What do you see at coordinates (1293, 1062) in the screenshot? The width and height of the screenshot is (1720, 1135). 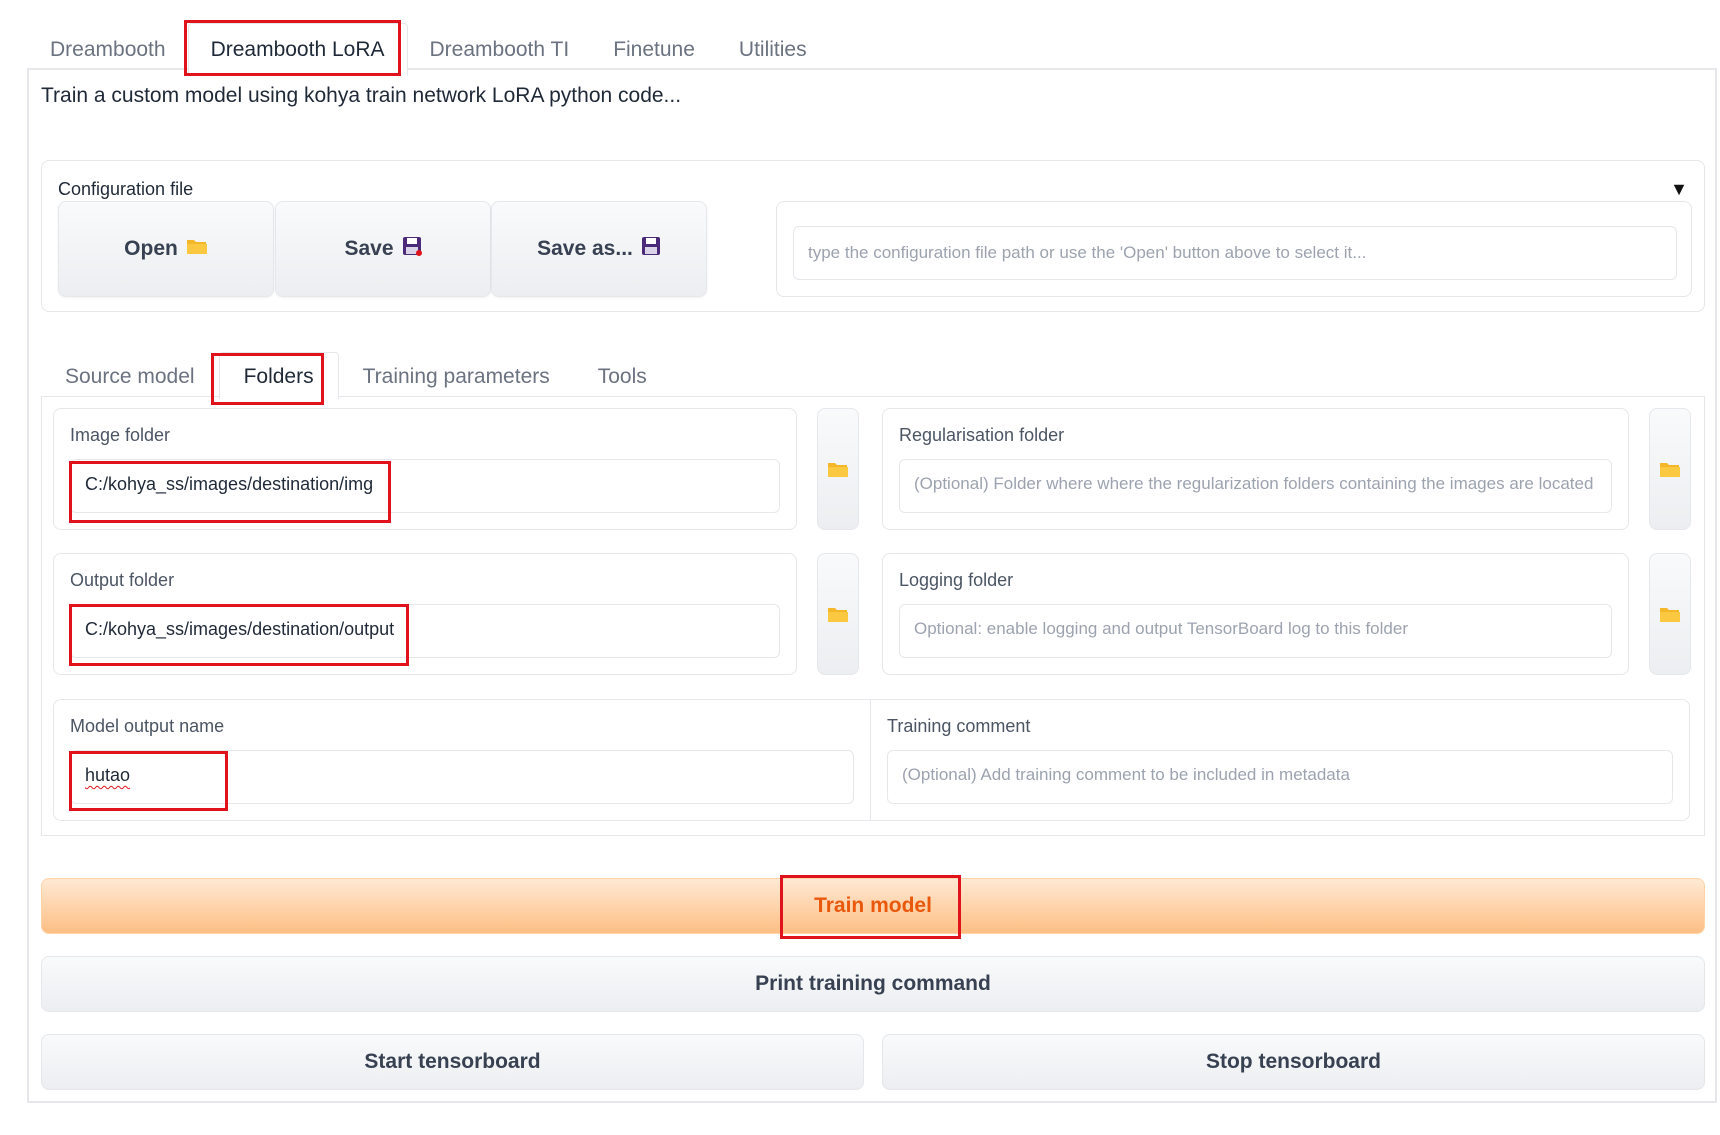 I see `stop-tensorboard-button: Stop tensorboard` at bounding box center [1293, 1062].